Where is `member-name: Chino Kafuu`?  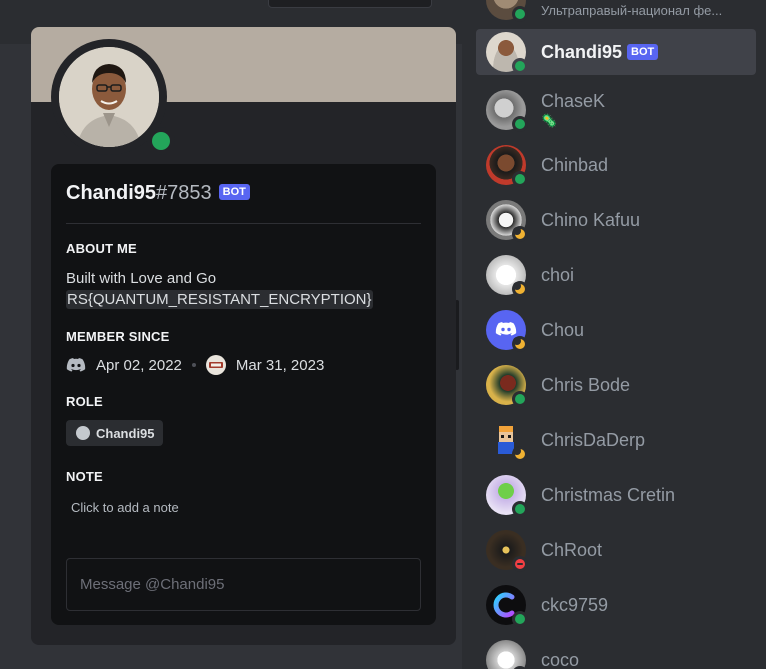 member-name: Chino Kafuu is located at coordinates (591, 220).